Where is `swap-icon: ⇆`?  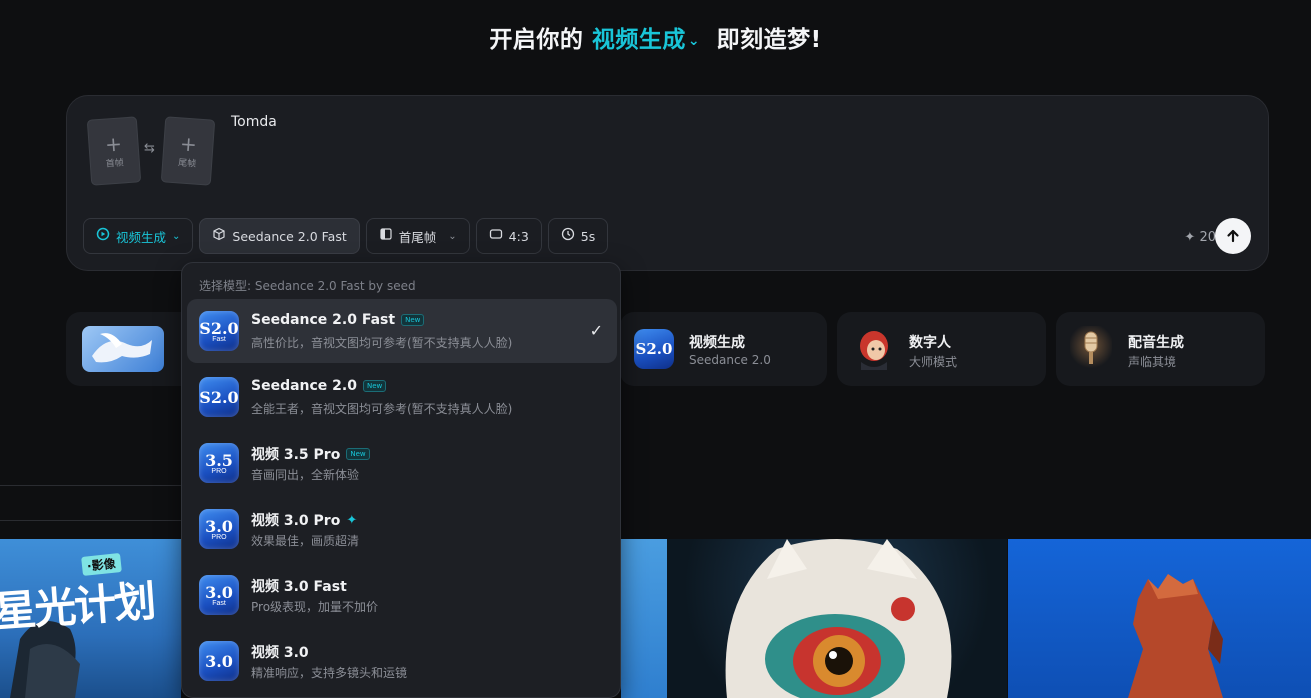
swap-icon: ⇆ is located at coordinates (149, 148).